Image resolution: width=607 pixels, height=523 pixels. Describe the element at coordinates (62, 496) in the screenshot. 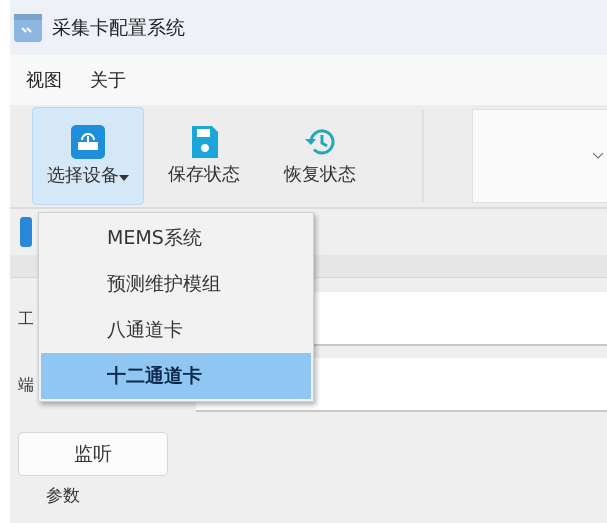

I see `group-title: 参数` at that location.